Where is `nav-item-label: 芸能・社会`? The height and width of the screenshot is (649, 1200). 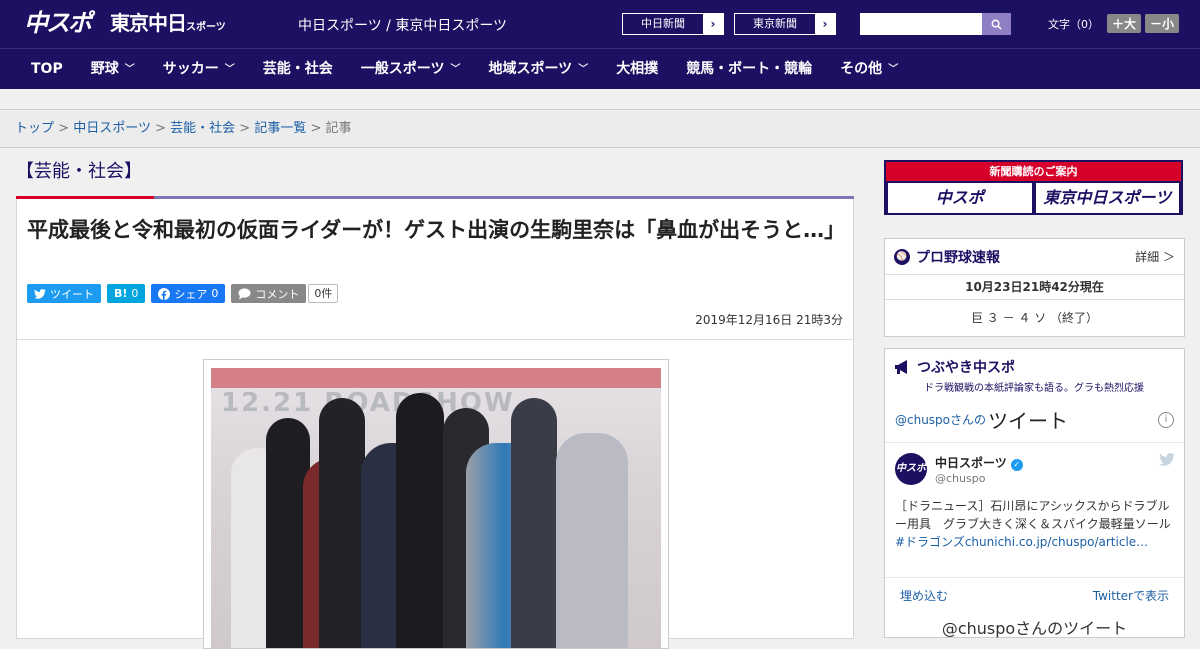
nav-item-label: 芸能・社会 is located at coordinates (297, 68).